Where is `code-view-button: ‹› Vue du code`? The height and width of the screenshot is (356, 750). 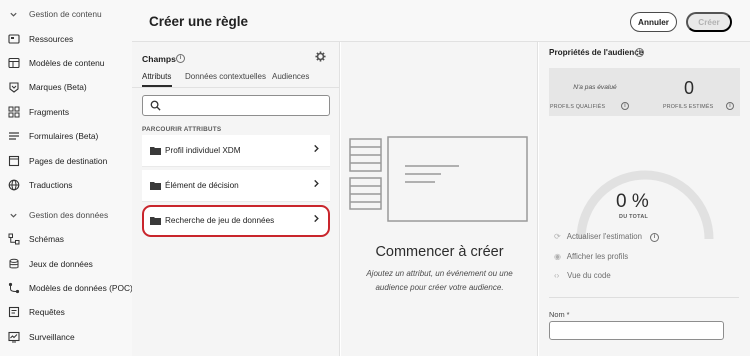
code-view-button: ‹› Vue du code is located at coordinates (582, 275).